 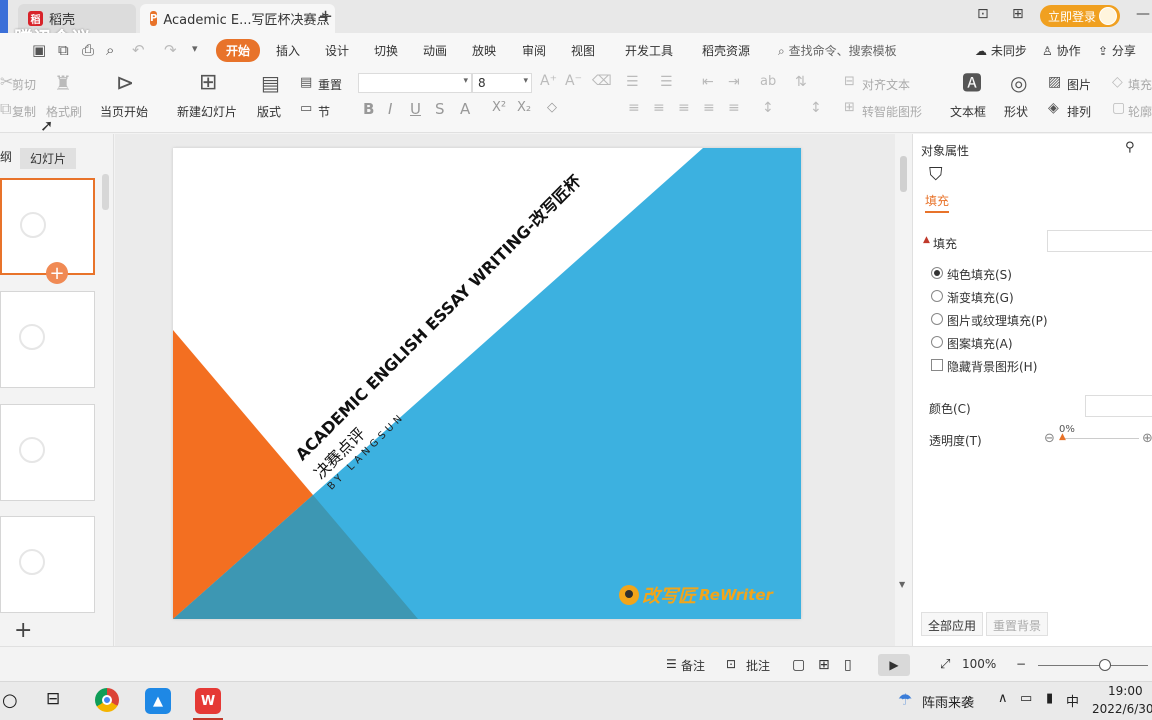 What do you see at coordinates (1049, 698) in the screenshot?
I see `microphone-icon: ▮` at bounding box center [1049, 698].